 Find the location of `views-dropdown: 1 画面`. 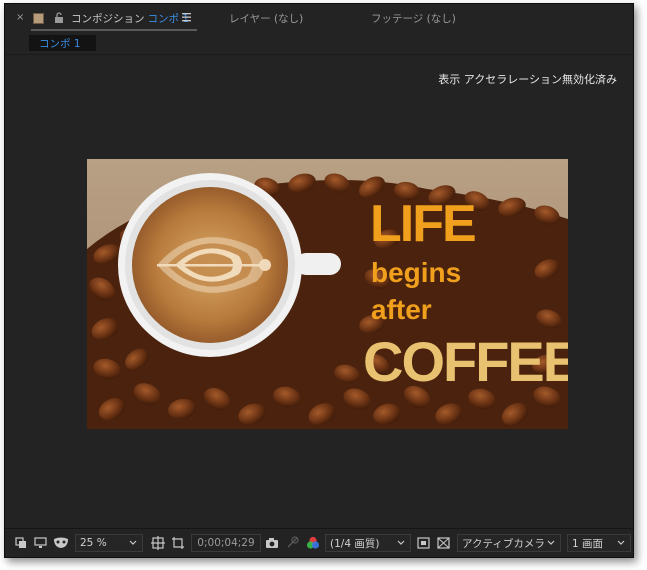

views-dropdown: 1 画面 is located at coordinates (599, 543).